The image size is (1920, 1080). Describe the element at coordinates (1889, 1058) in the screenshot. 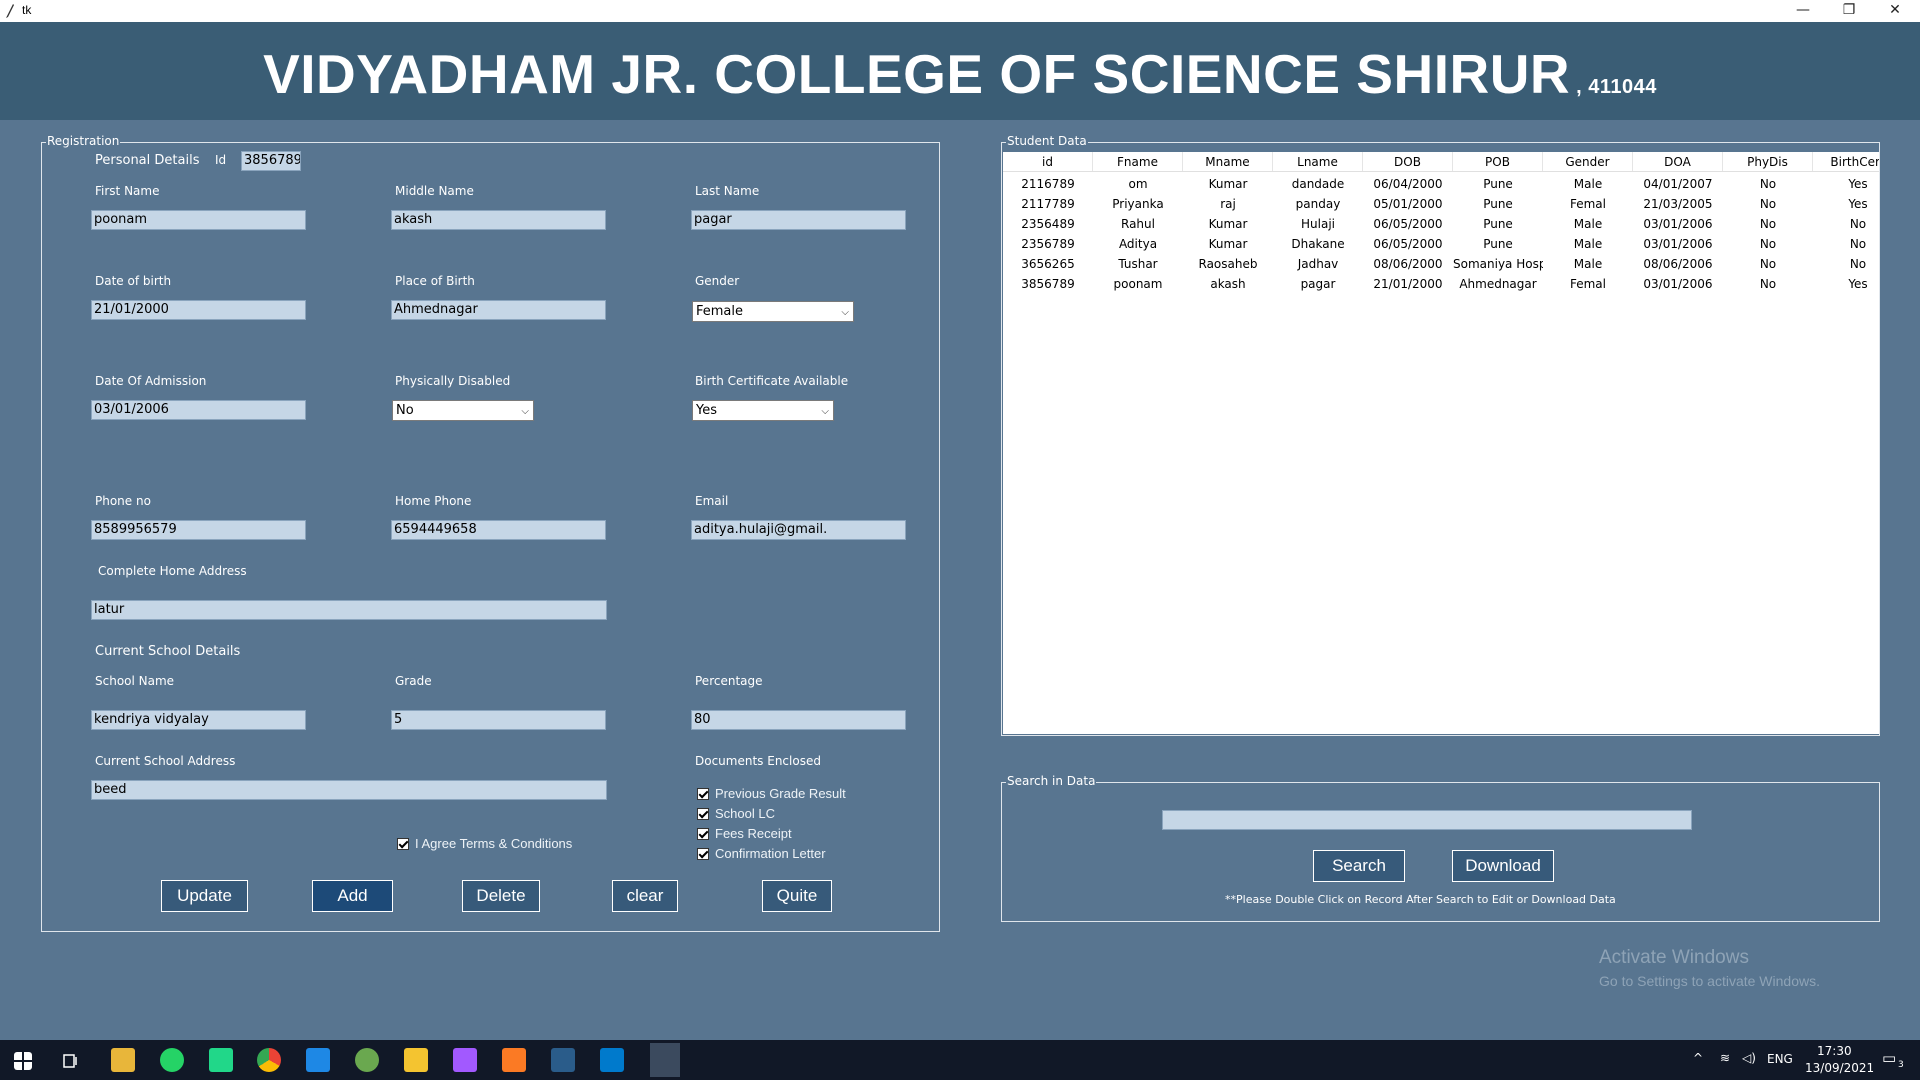

I see `notification-icon: ▭` at that location.